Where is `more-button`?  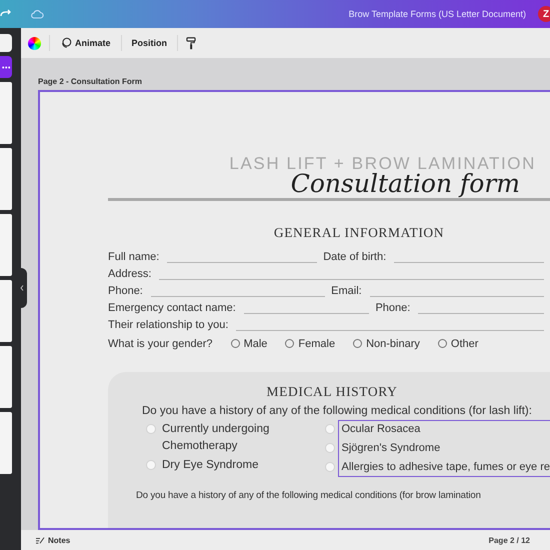
more-button is located at coordinates (6, 67).